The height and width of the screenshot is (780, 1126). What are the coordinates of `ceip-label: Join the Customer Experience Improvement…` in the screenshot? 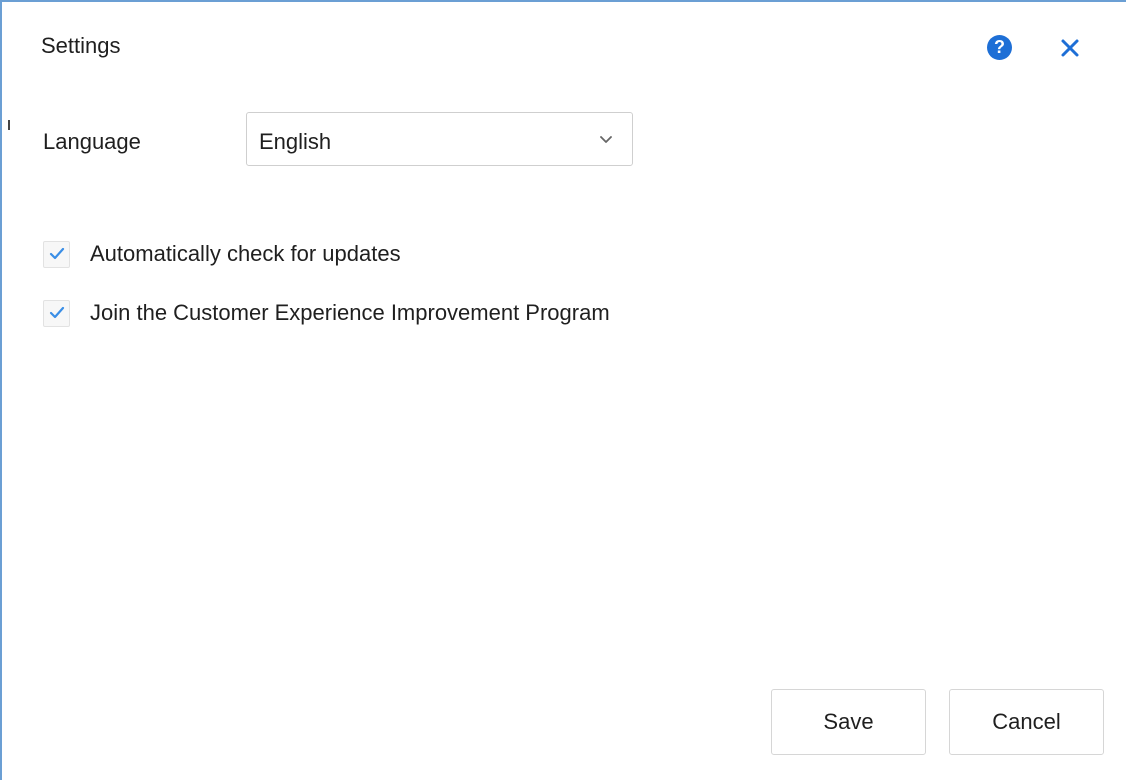 It's located at (350, 312).